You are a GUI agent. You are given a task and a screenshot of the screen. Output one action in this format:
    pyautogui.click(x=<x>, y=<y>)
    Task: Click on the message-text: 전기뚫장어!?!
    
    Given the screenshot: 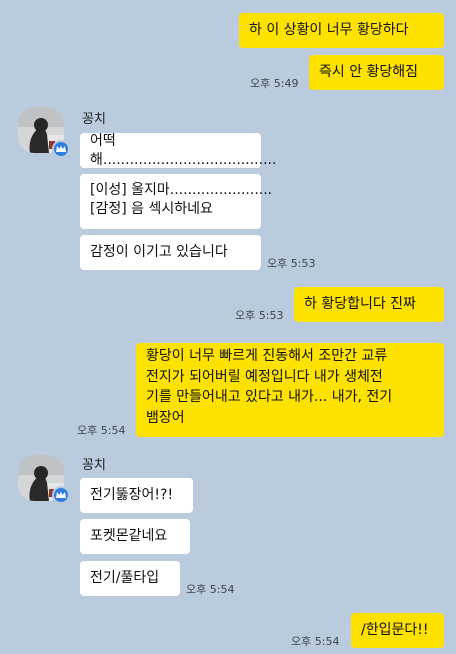 What is the action you would take?
    pyautogui.click(x=132, y=495)
    